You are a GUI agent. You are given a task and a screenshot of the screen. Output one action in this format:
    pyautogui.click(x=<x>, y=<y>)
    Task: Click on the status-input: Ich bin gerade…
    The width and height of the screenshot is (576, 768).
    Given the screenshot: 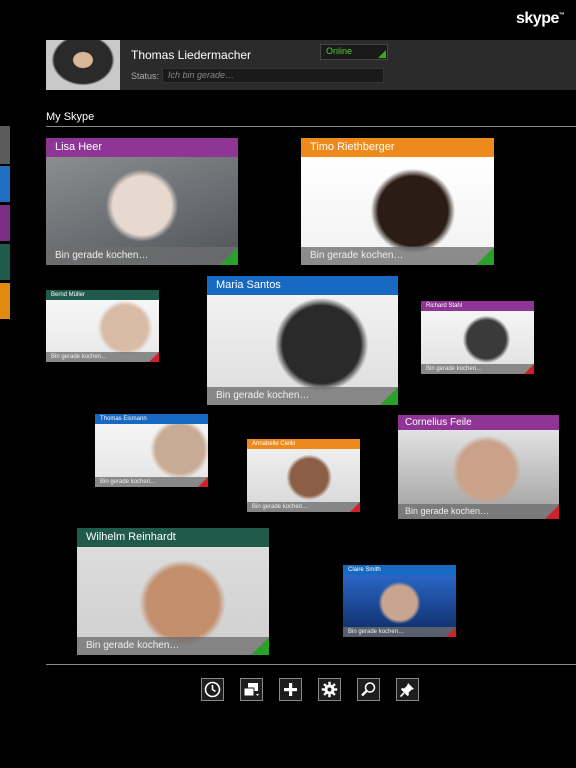 What is the action you would take?
    pyautogui.click(x=273, y=75)
    